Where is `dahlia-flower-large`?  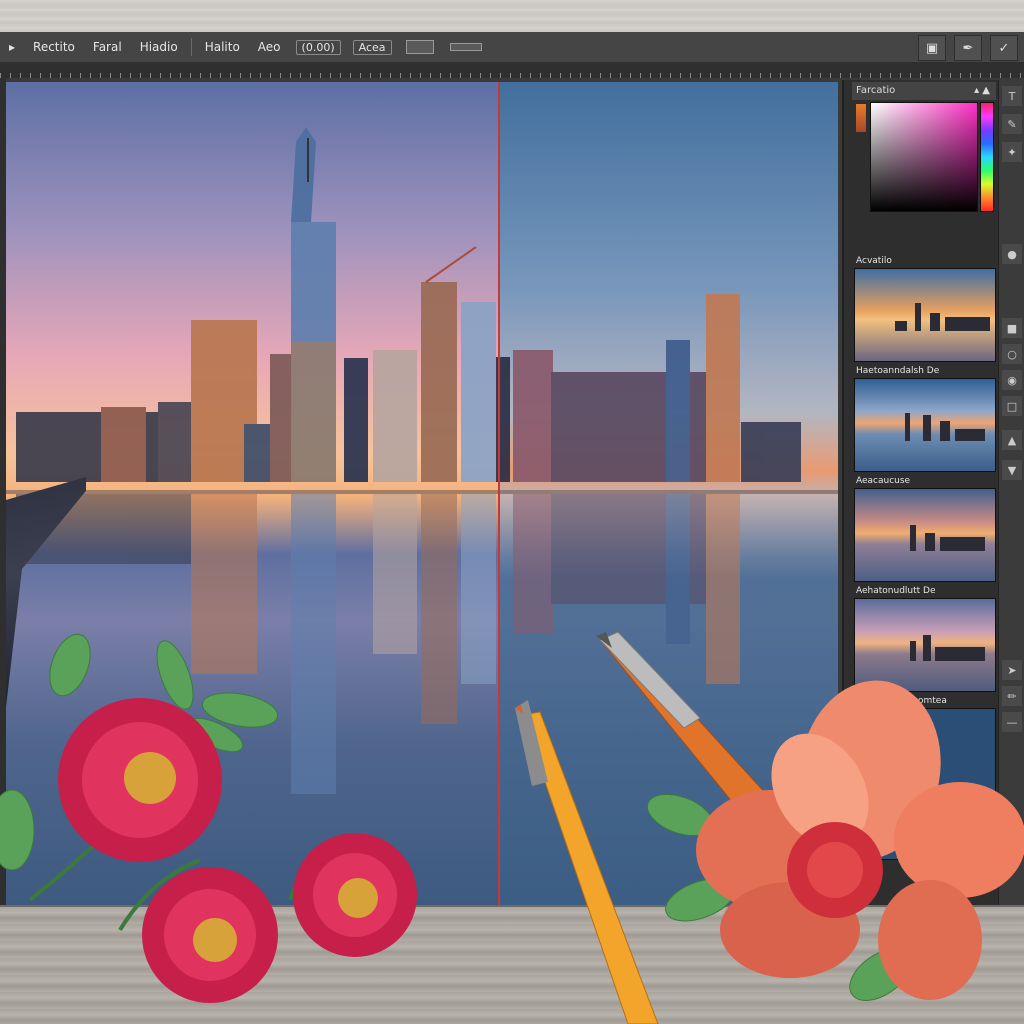 dahlia-flower-large is located at coordinates (140, 780).